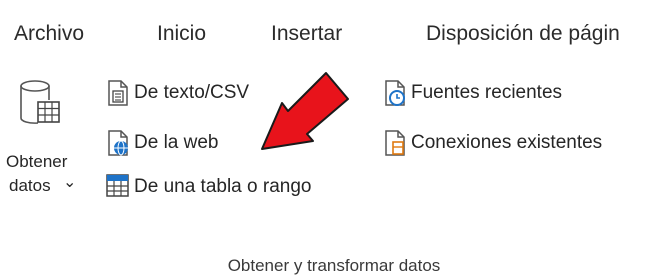 This screenshot has height=276, width=668. Describe the element at coordinates (305, 111) in the screenshot. I see `red-arrow-icon` at that location.